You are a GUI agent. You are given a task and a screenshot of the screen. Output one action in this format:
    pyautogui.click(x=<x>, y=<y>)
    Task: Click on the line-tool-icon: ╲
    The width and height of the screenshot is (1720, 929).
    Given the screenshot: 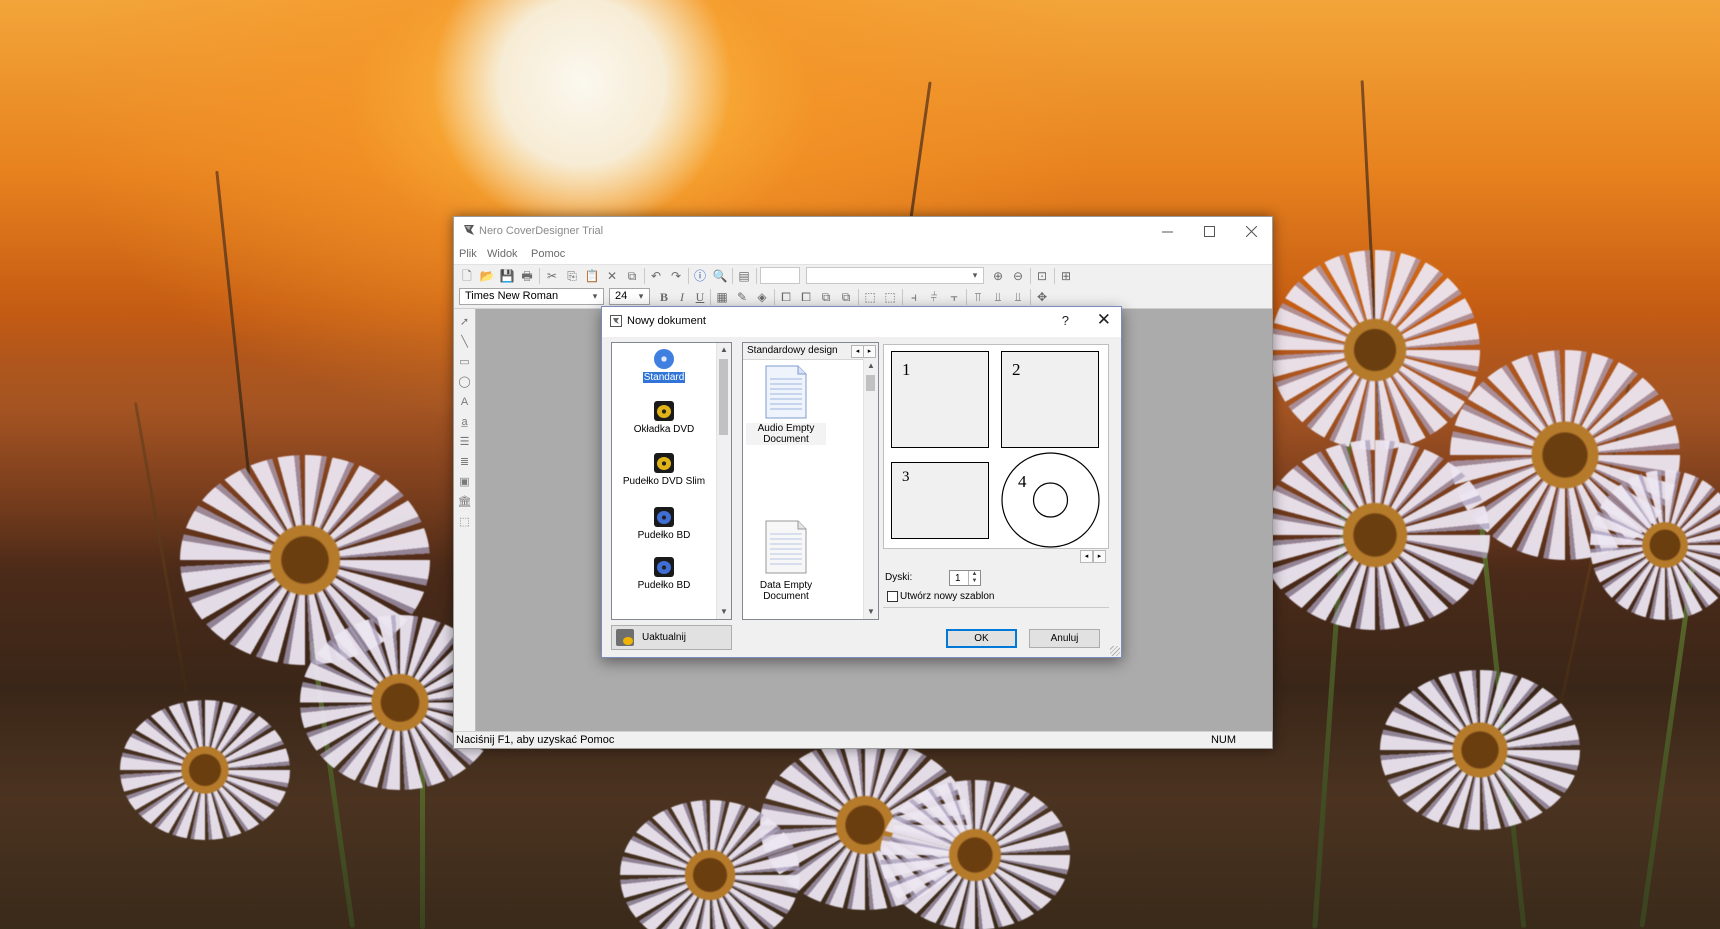 What is the action you would take?
    pyautogui.click(x=464, y=342)
    